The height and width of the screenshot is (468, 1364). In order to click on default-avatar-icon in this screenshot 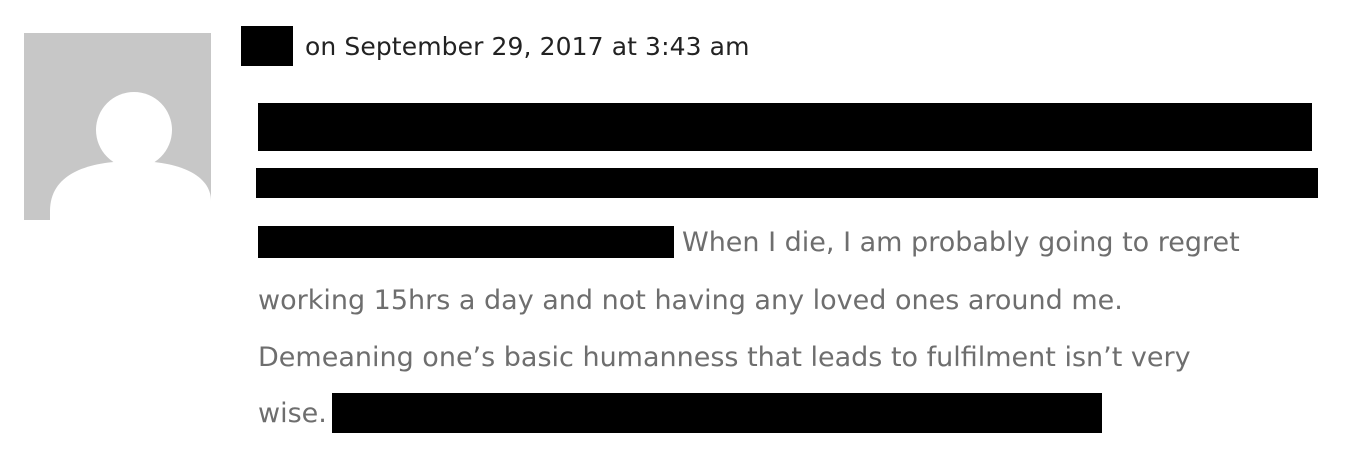, I will do `click(130, 156)`.